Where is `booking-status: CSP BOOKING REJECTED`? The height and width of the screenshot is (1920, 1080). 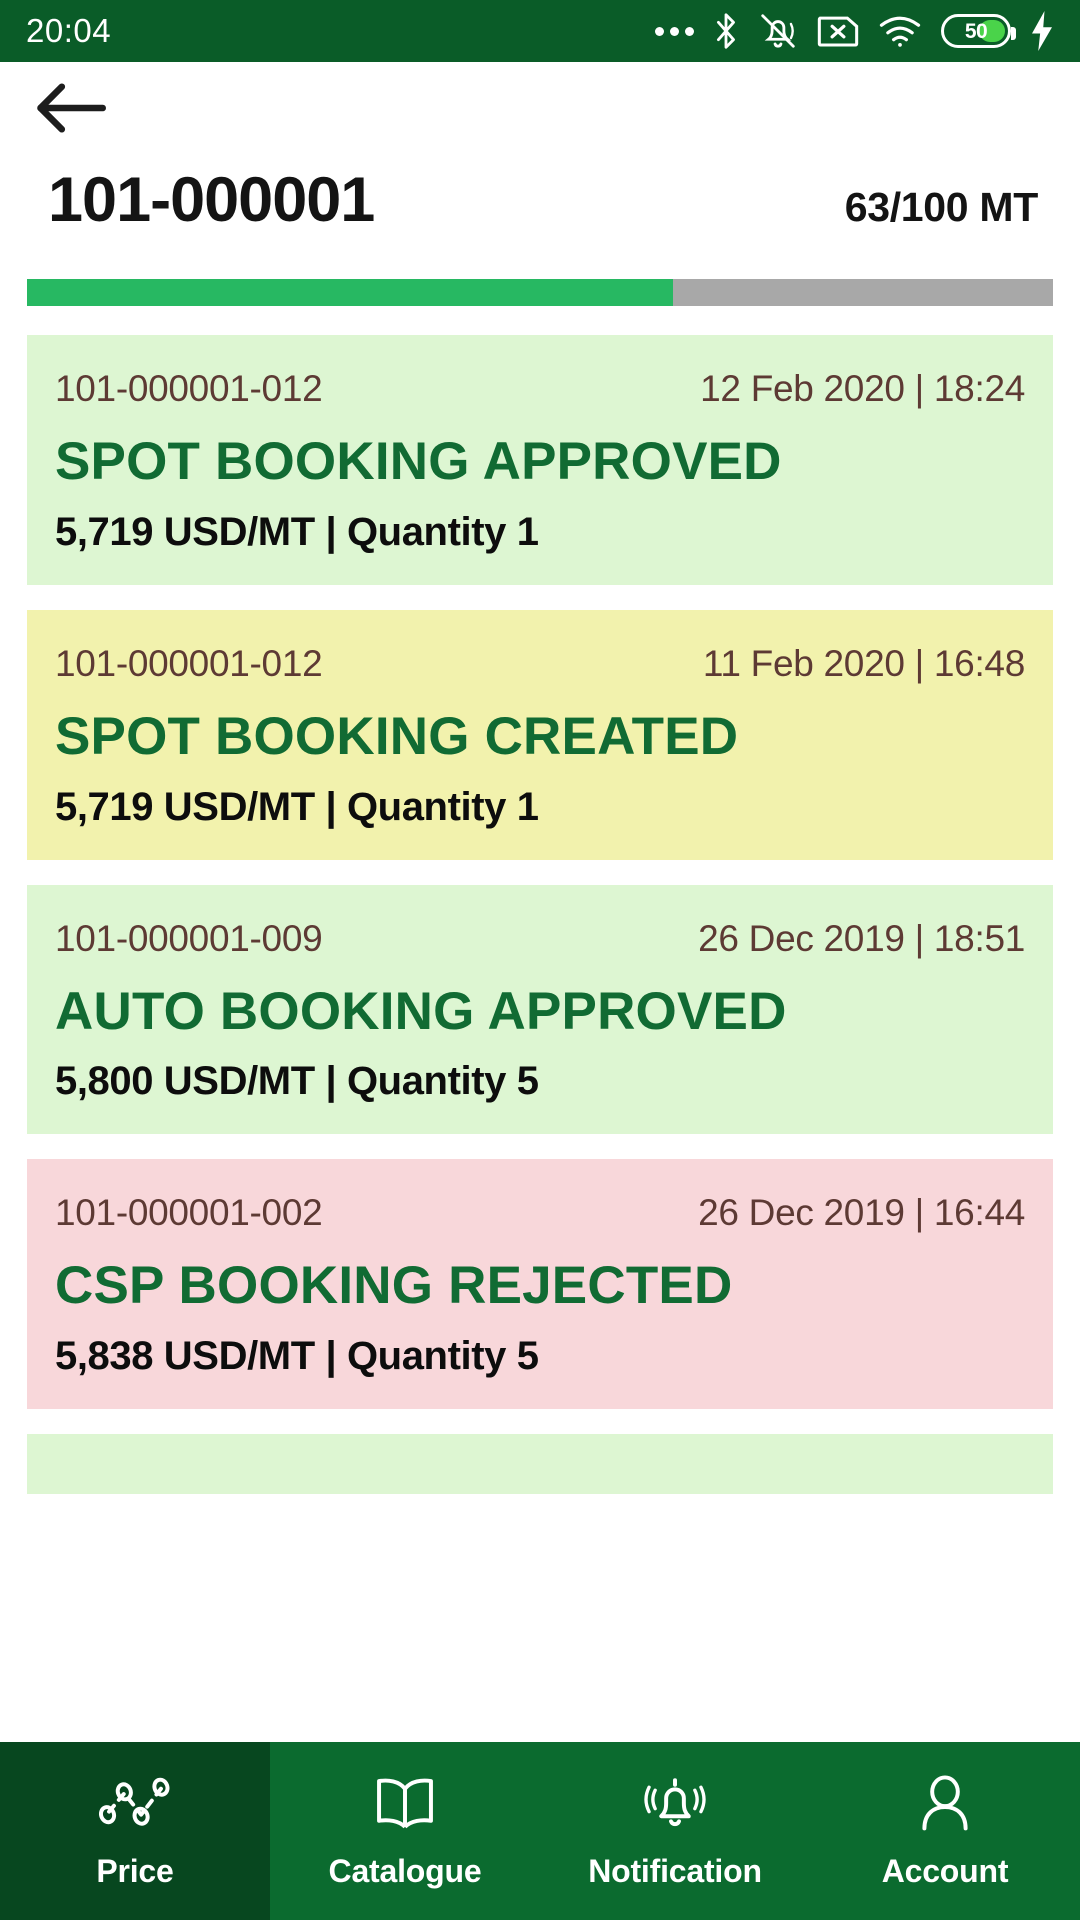
booking-status: CSP BOOKING REJECTED is located at coordinates (394, 1286).